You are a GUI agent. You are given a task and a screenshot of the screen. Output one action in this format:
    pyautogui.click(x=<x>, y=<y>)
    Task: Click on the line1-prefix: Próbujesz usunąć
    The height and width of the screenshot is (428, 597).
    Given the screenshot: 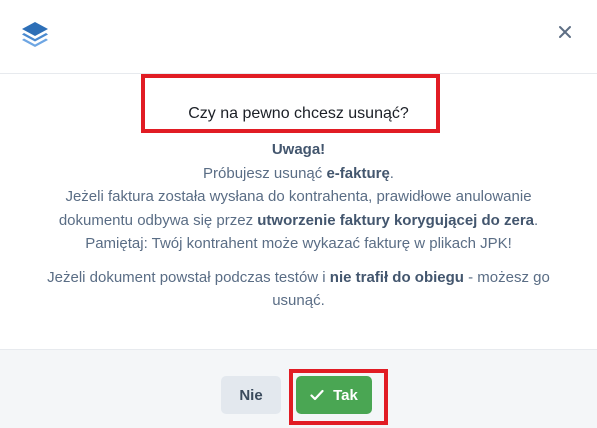 What is the action you would take?
    pyautogui.click(x=265, y=173)
    